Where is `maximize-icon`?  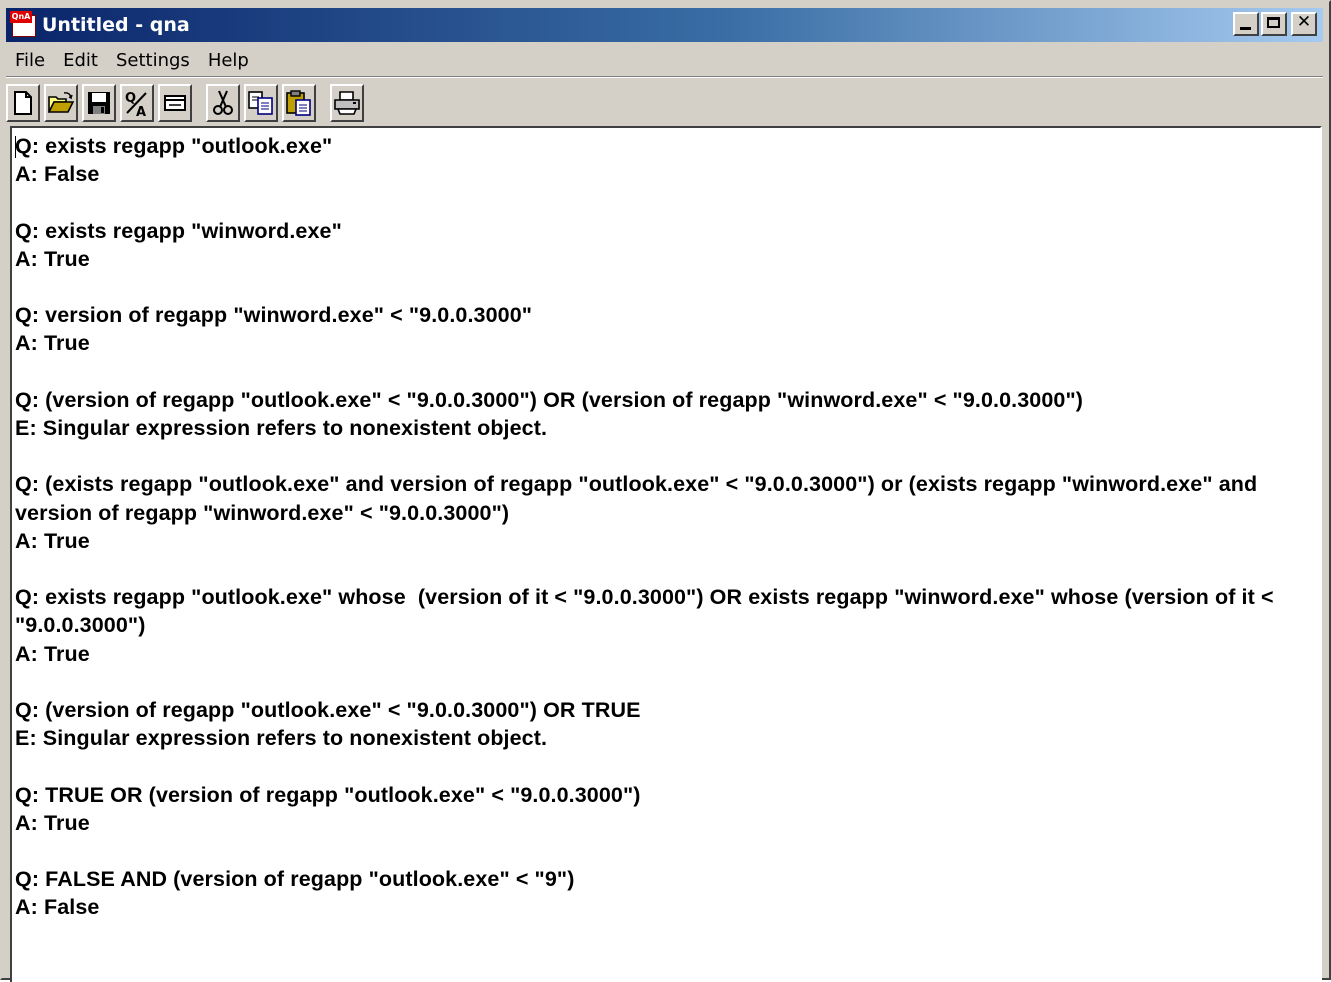
maximize-icon is located at coordinates (1273, 22).